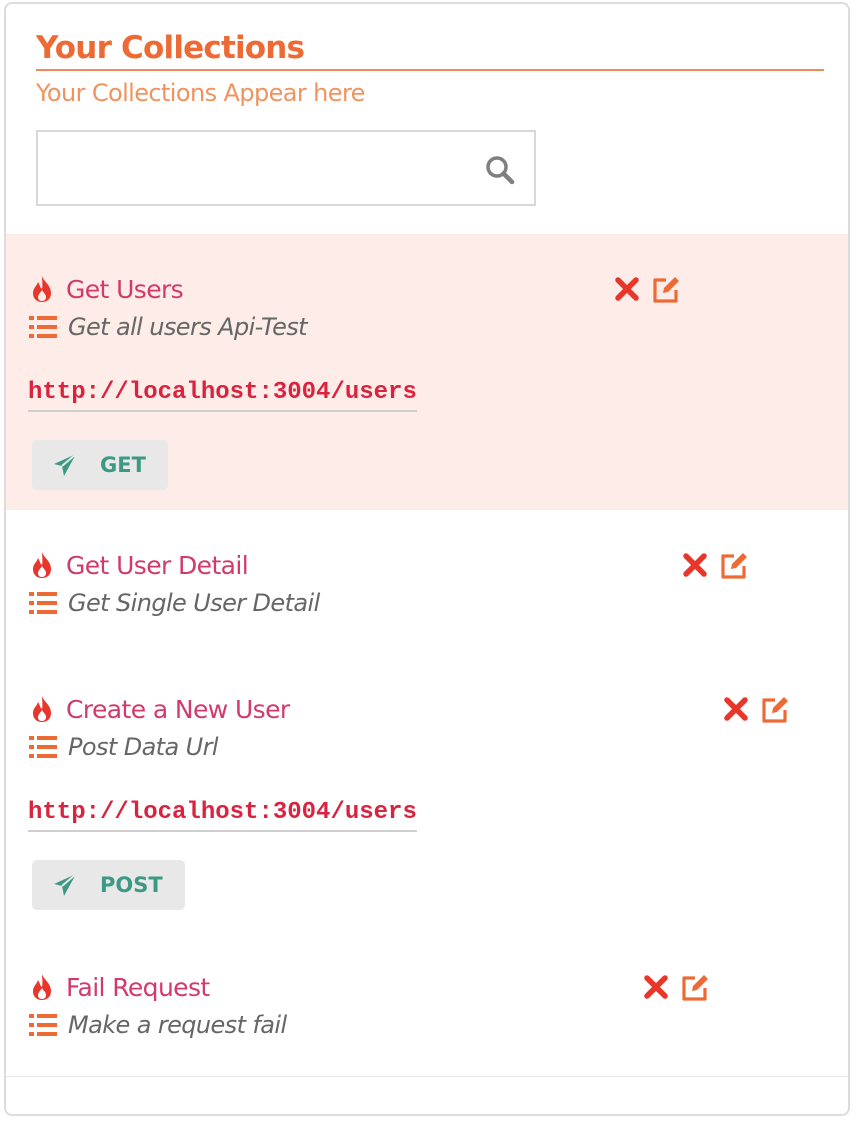 The image size is (860, 1130). Describe the element at coordinates (427, 580) in the screenshot. I see `collection-item-get-user-detail: Get User Detail Get Single User Detail` at that location.